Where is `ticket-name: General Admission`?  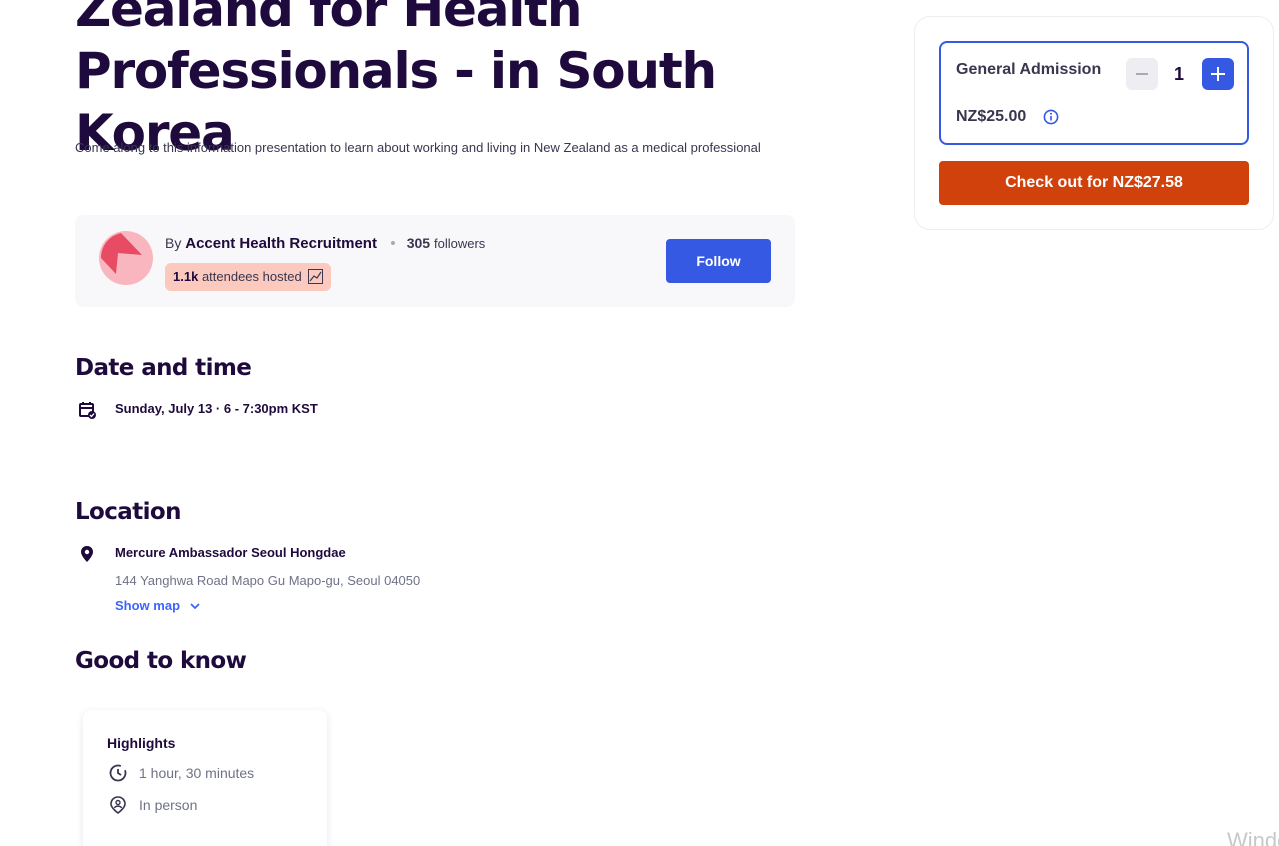 ticket-name: General Admission is located at coordinates (1029, 69).